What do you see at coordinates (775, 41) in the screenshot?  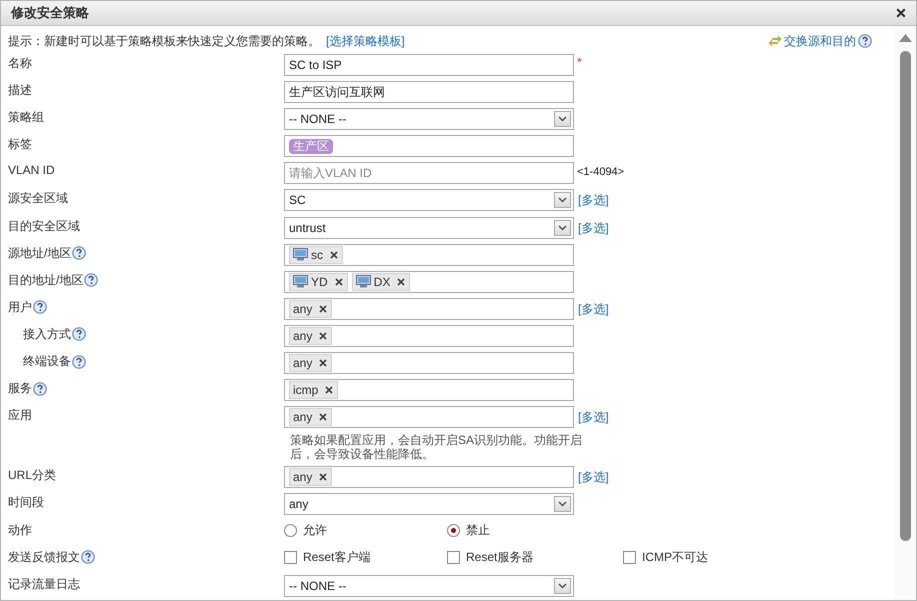 I see `swap-icon` at bounding box center [775, 41].